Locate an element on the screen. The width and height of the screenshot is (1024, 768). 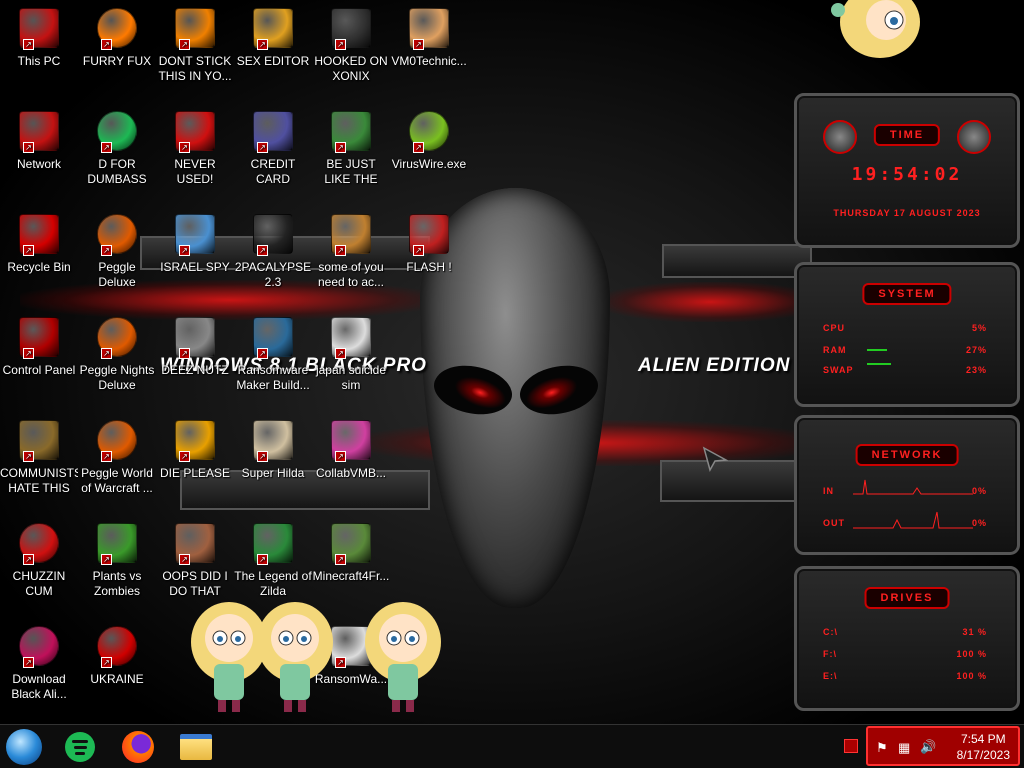
desktop-icon-chuzzin: ↗ CHUZZIN CUM is located at coordinates (39, 559).